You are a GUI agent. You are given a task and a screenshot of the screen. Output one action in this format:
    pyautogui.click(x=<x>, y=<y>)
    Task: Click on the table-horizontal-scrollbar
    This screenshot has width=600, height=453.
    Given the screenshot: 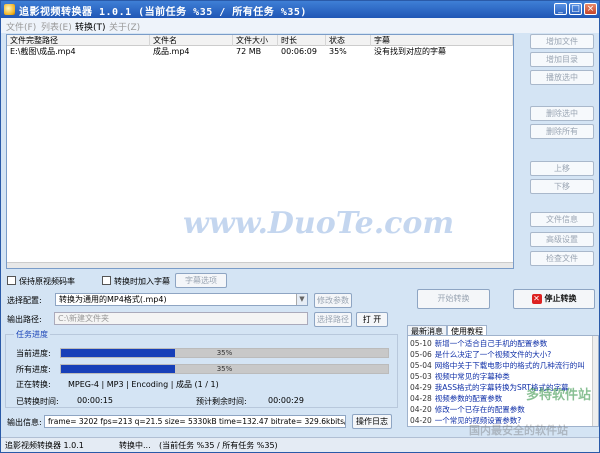 What is the action you would take?
    pyautogui.click(x=260, y=265)
    